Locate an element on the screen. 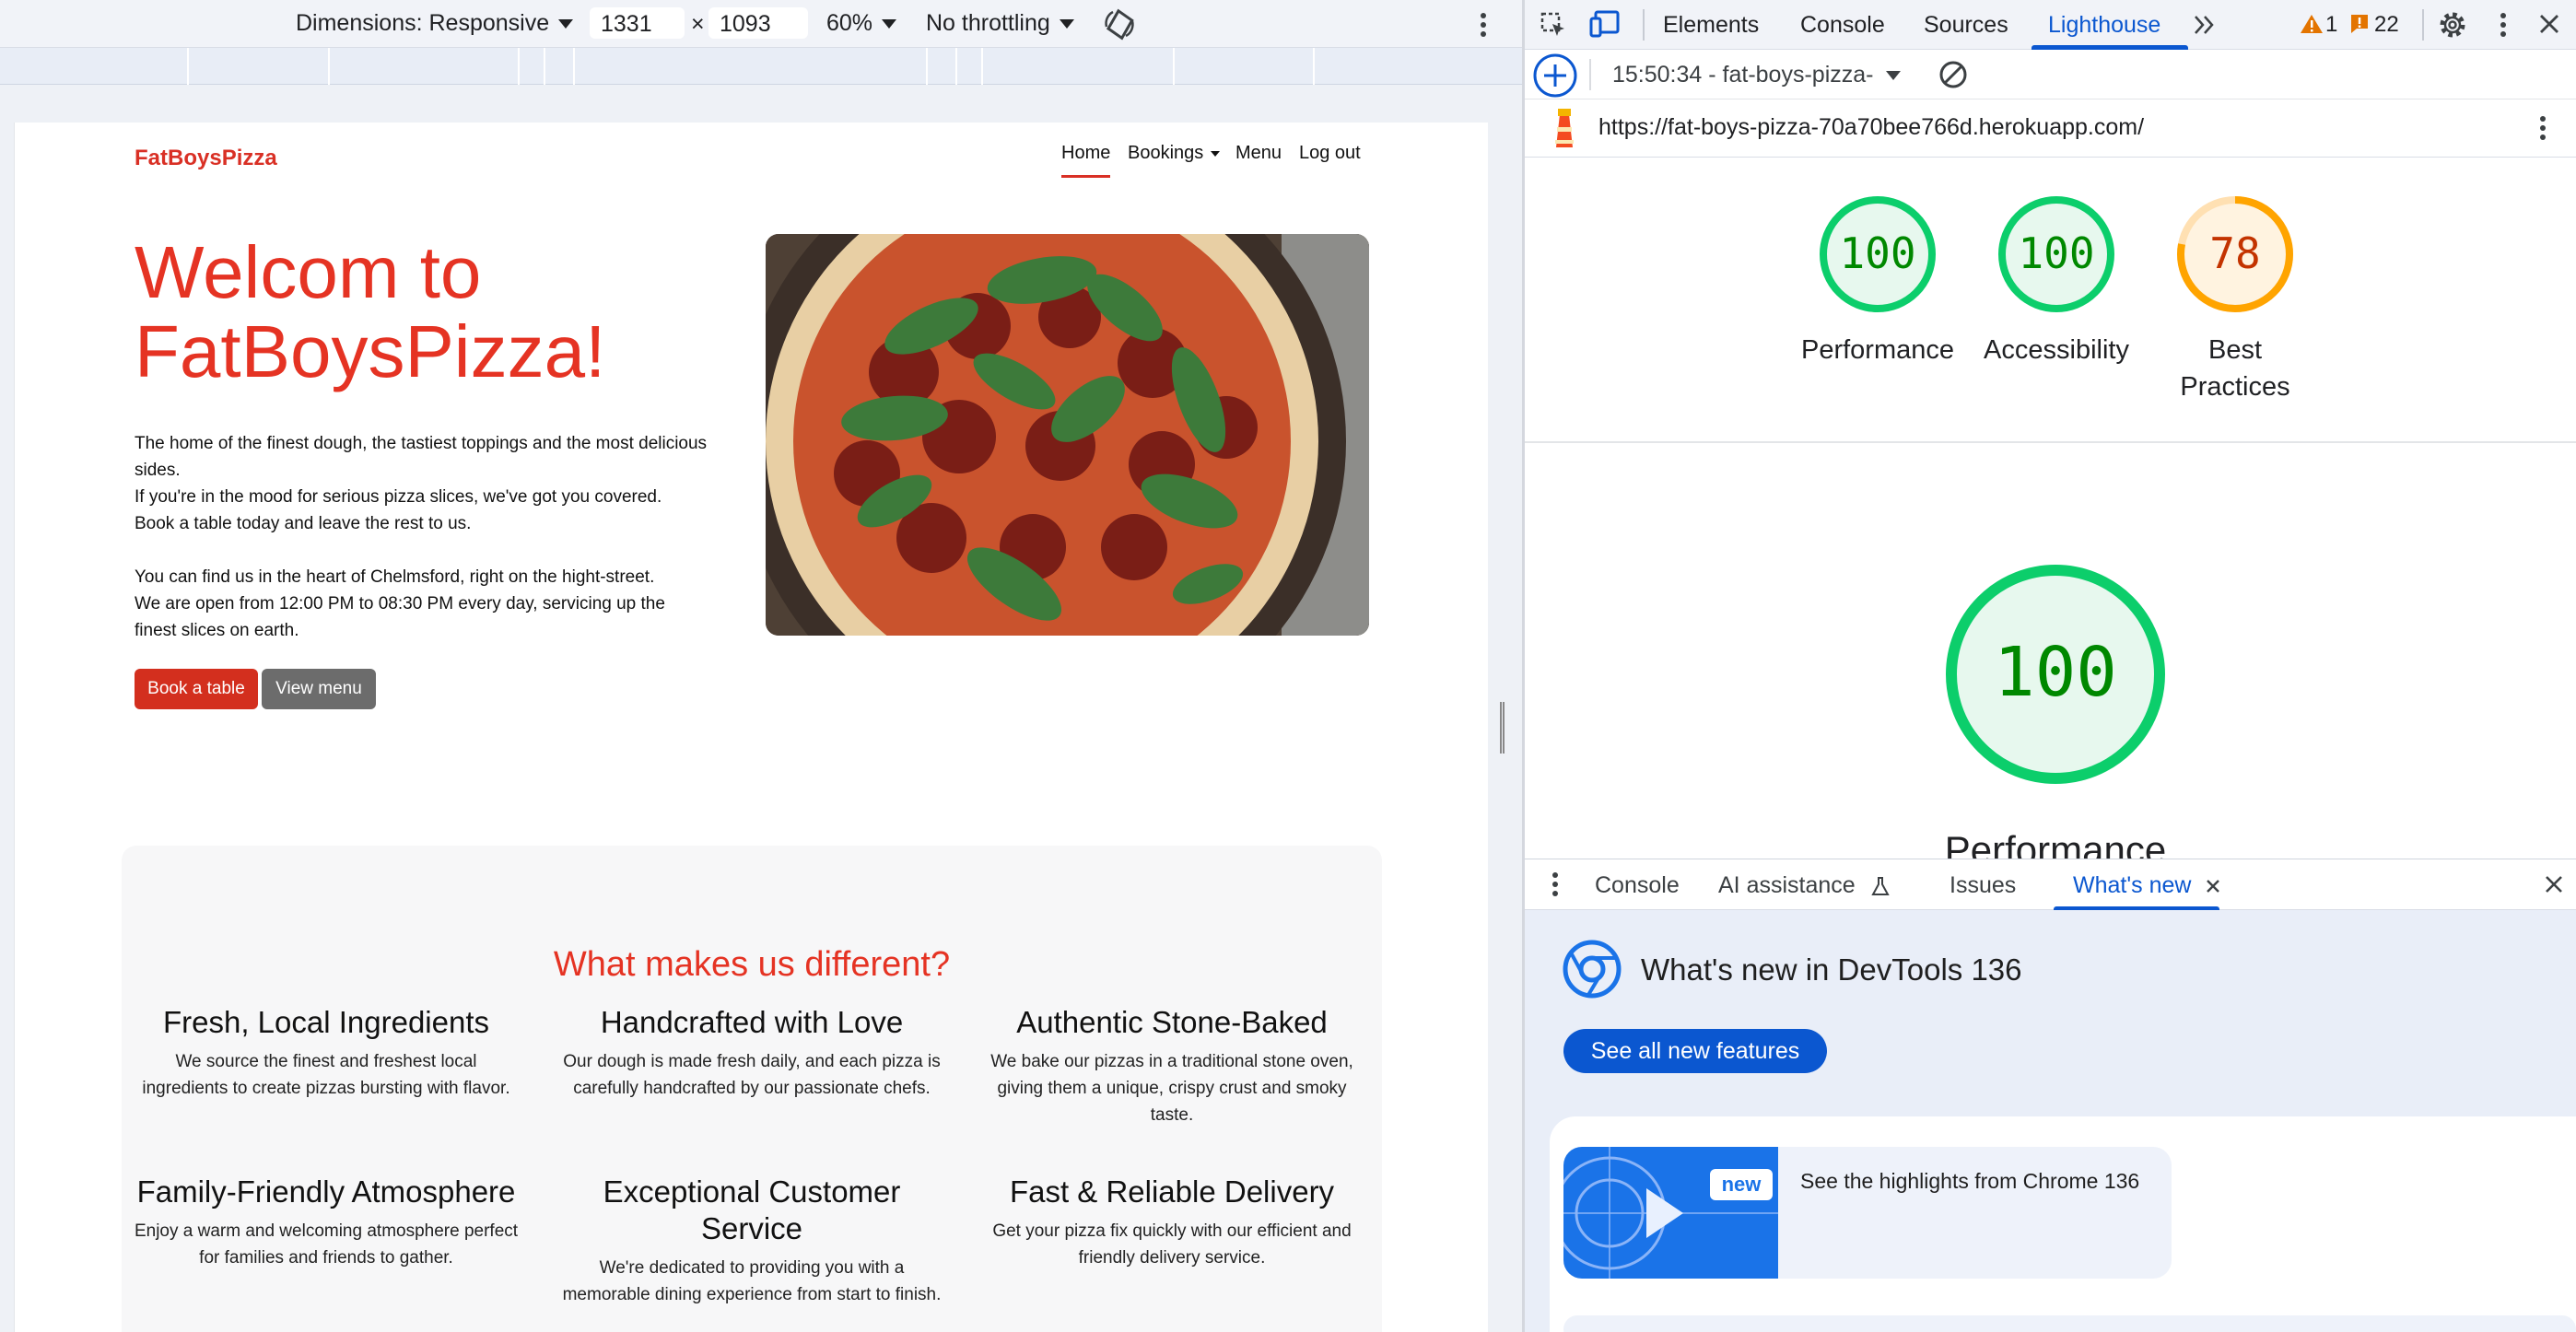  report-label: 15:50:34 - fat-boys-pizza- is located at coordinates (1743, 75).